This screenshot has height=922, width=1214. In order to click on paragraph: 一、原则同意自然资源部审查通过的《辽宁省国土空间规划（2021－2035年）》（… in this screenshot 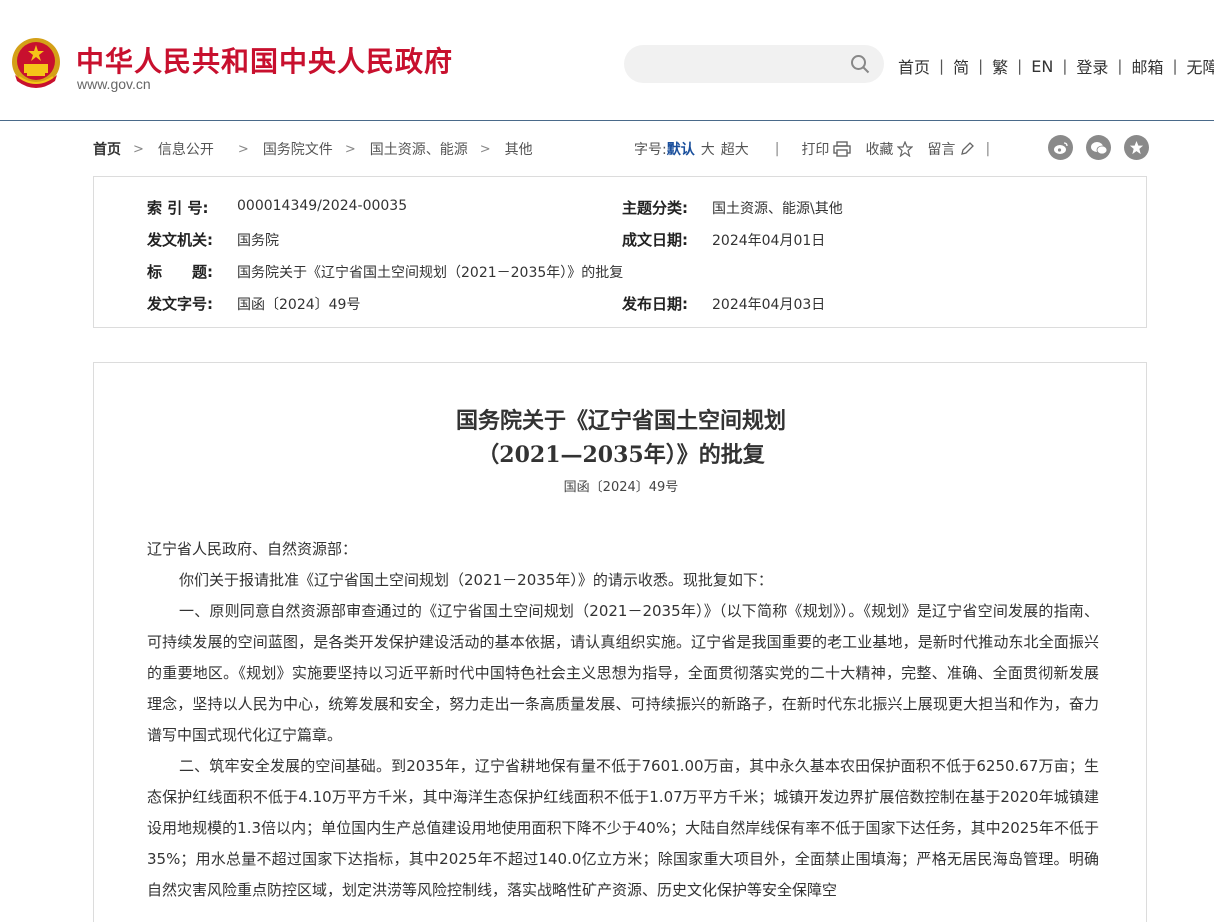, I will do `click(623, 673)`.